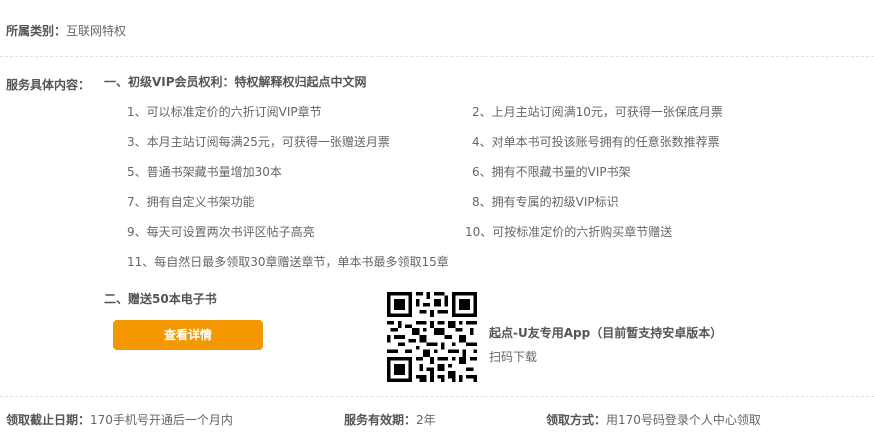 The image size is (874, 442). Describe the element at coordinates (235, 82) in the screenshot. I see `section1-title: 一、初级VIP会员权利：特权解释权归起点中文网` at that location.